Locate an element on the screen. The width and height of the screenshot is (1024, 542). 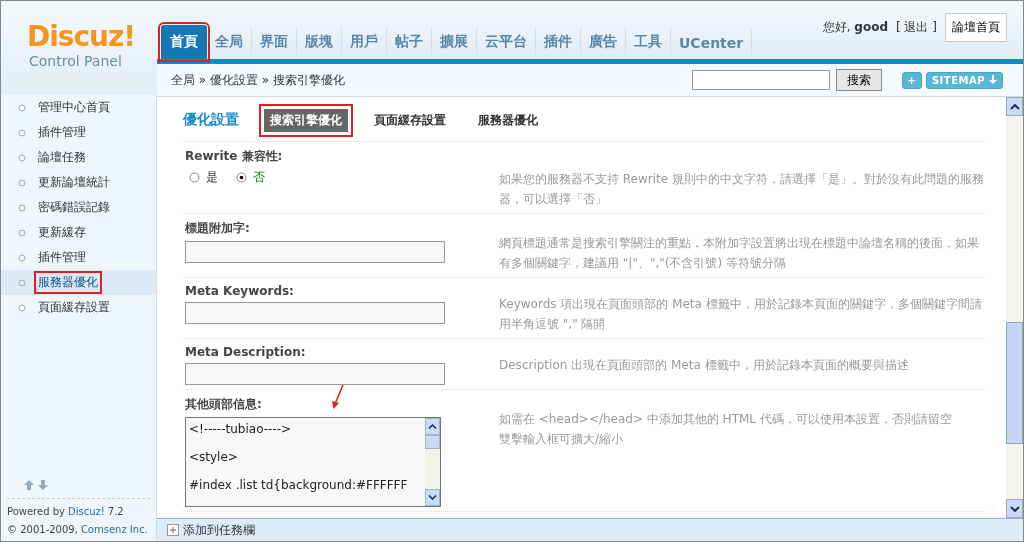
setting-label: 其他頭部信息: is located at coordinates (223, 404).